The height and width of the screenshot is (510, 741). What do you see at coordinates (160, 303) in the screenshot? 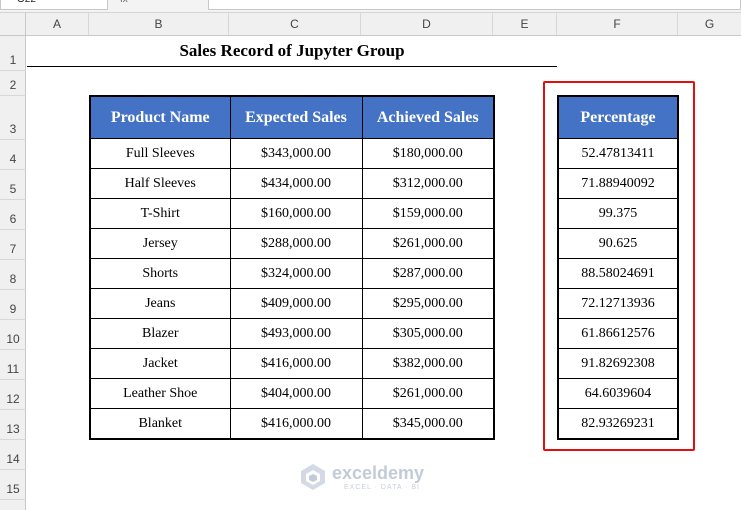
I see `product-cell: Jeans` at bounding box center [160, 303].